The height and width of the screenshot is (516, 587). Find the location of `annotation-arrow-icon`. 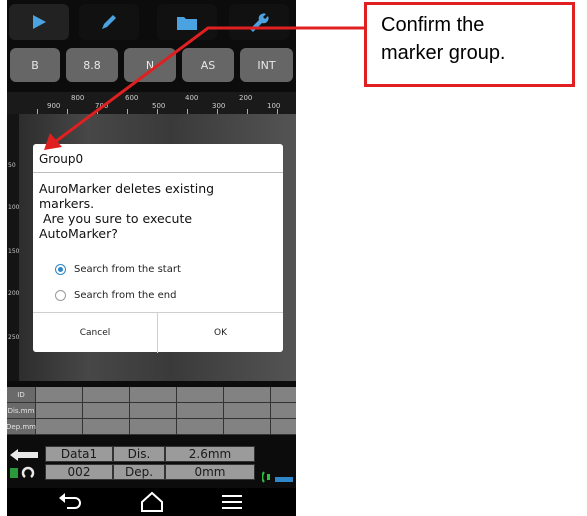

annotation-arrow-icon is located at coordinates (204, 88).